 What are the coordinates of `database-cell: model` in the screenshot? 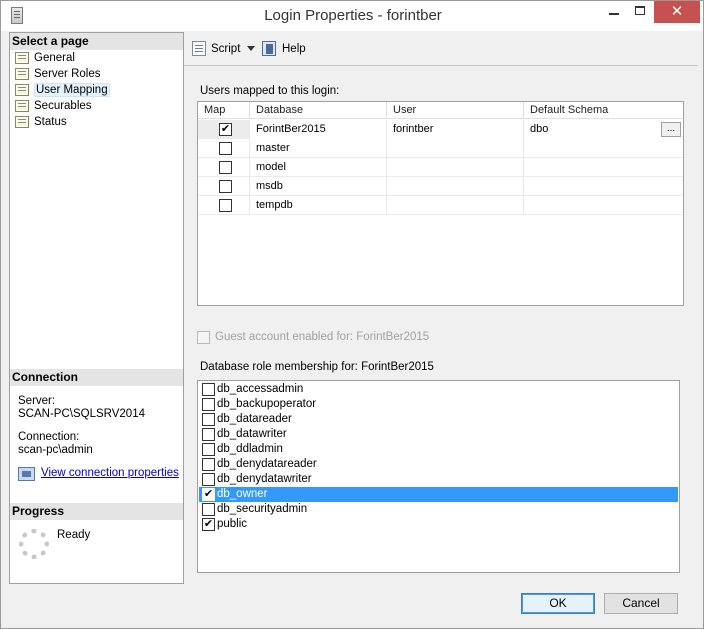 It's located at (318, 167).